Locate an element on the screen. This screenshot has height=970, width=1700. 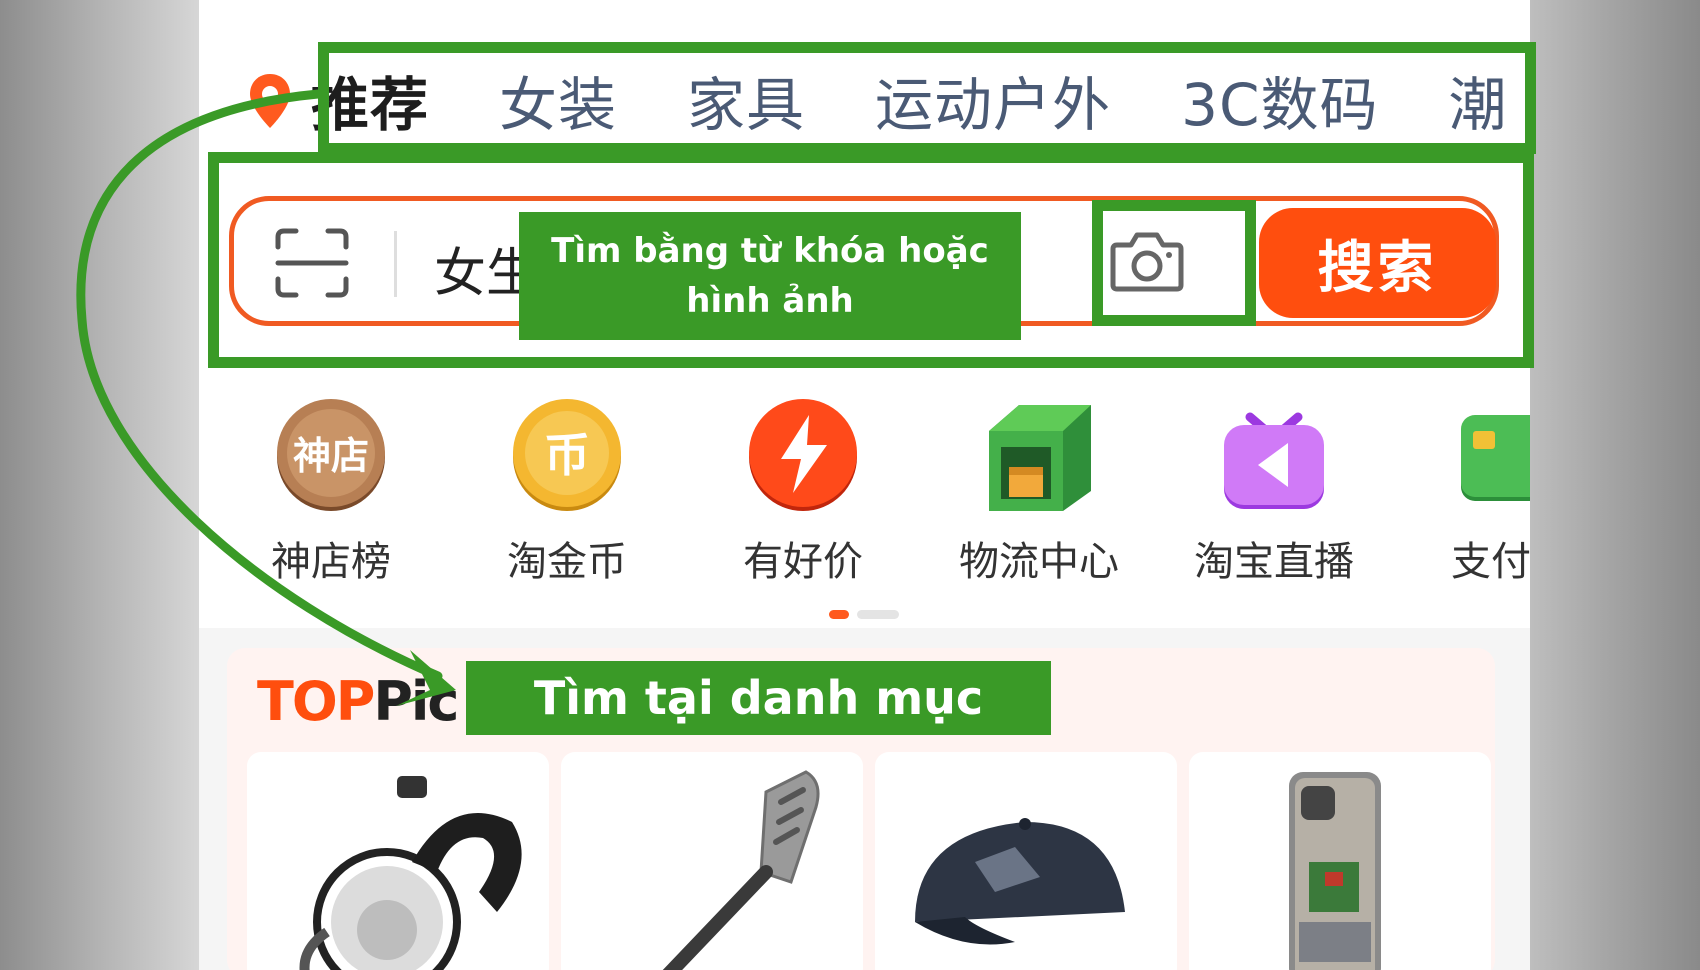
category-arrow is located at coordinates (266, 397).